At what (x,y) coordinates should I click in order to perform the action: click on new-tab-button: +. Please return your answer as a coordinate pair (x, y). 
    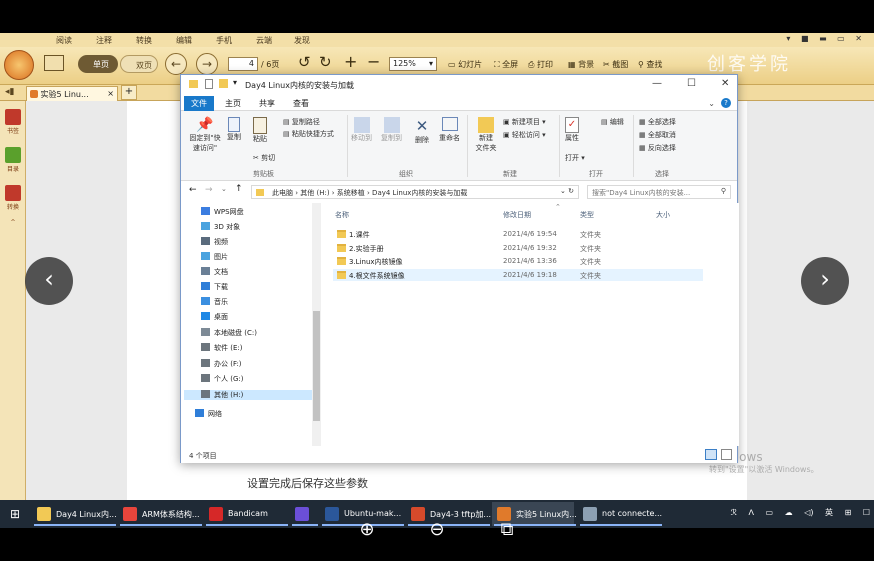
    Looking at the image, I should click on (129, 92).